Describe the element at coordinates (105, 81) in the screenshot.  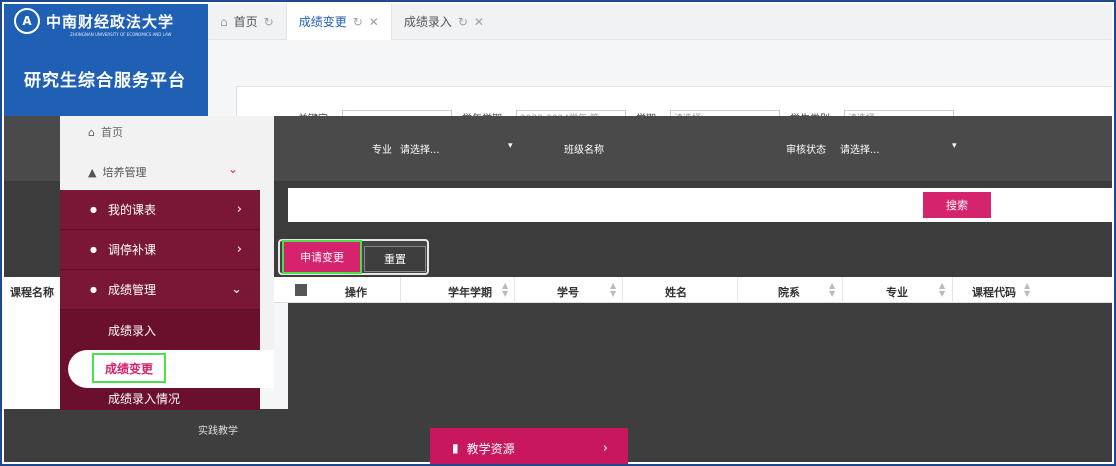
I see `platform-title: 研究生综合服务平台` at that location.